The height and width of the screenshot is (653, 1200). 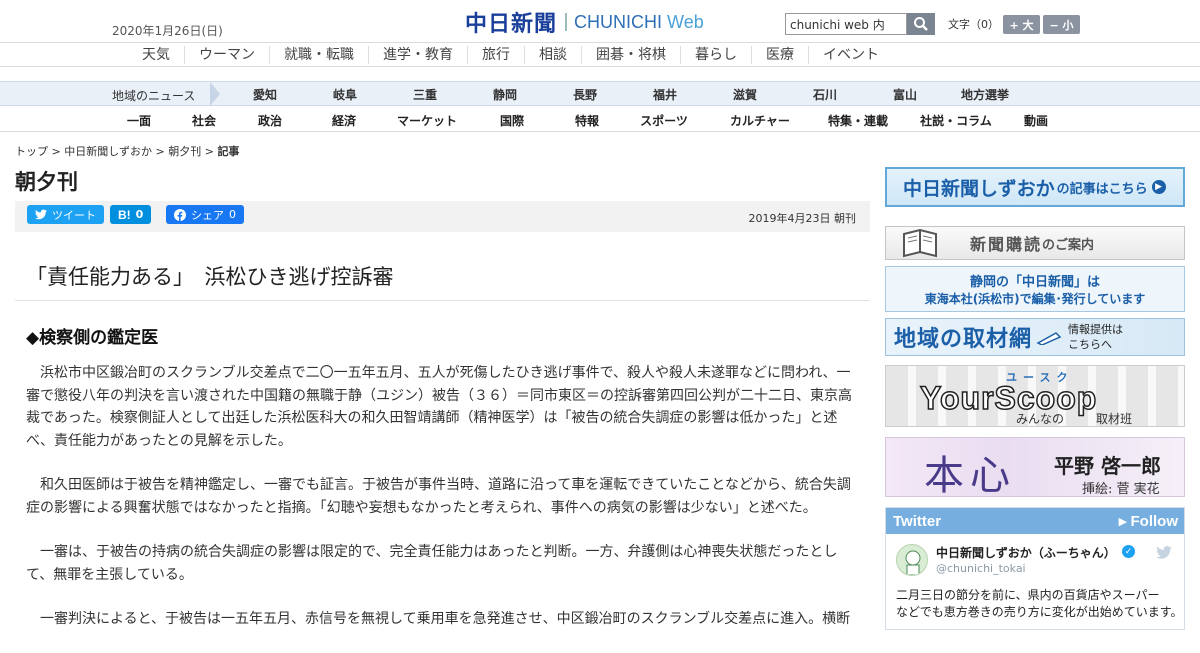 What do you see at coordinates (1035, 521) in the screenshot?
I see `twitter-widget-header: Twitter ▸ Follow` at bounding box center [1035, 521].